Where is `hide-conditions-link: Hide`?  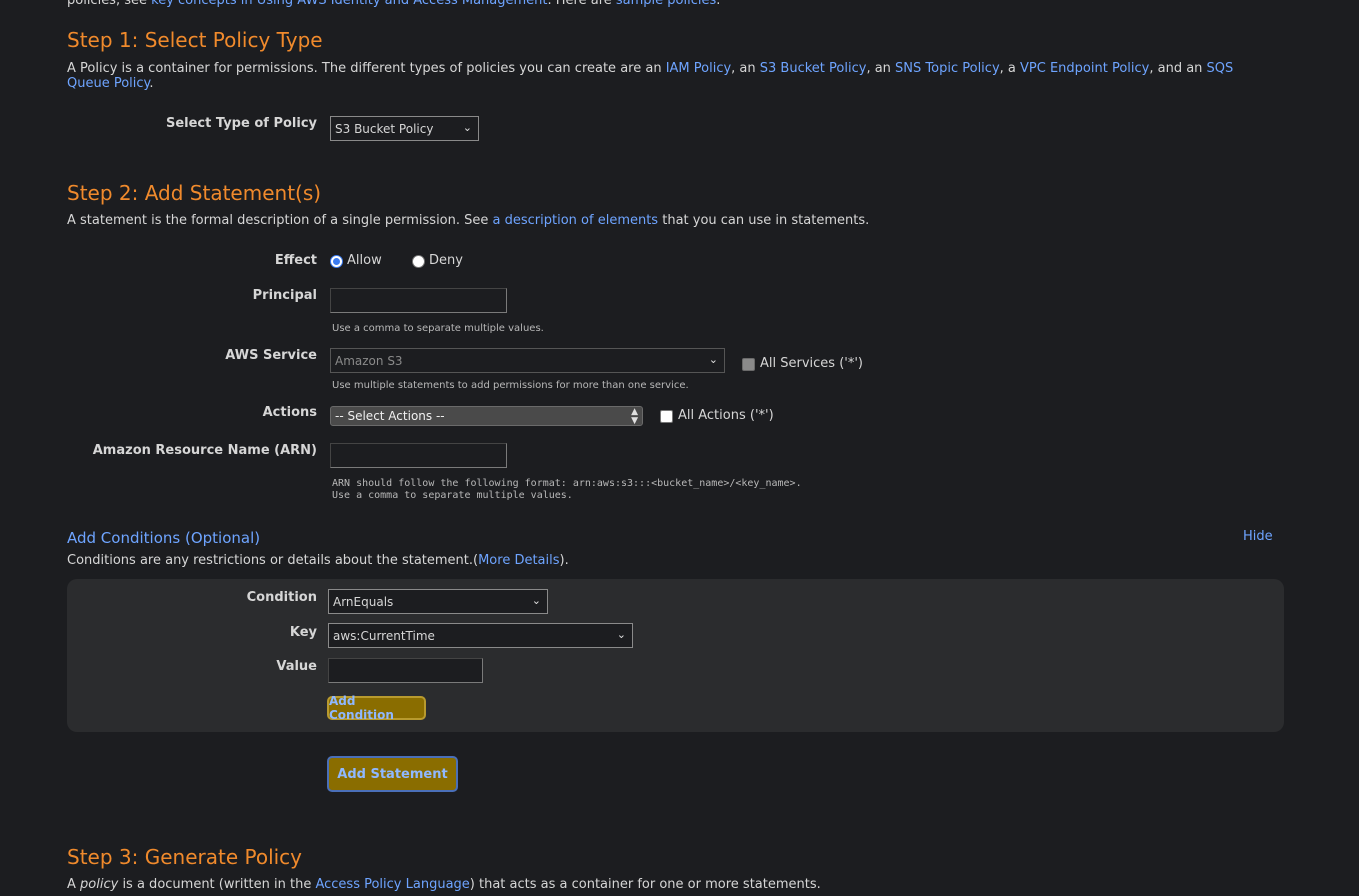 hide-conditions-link: Hide is located at coordinates (1258, 536).